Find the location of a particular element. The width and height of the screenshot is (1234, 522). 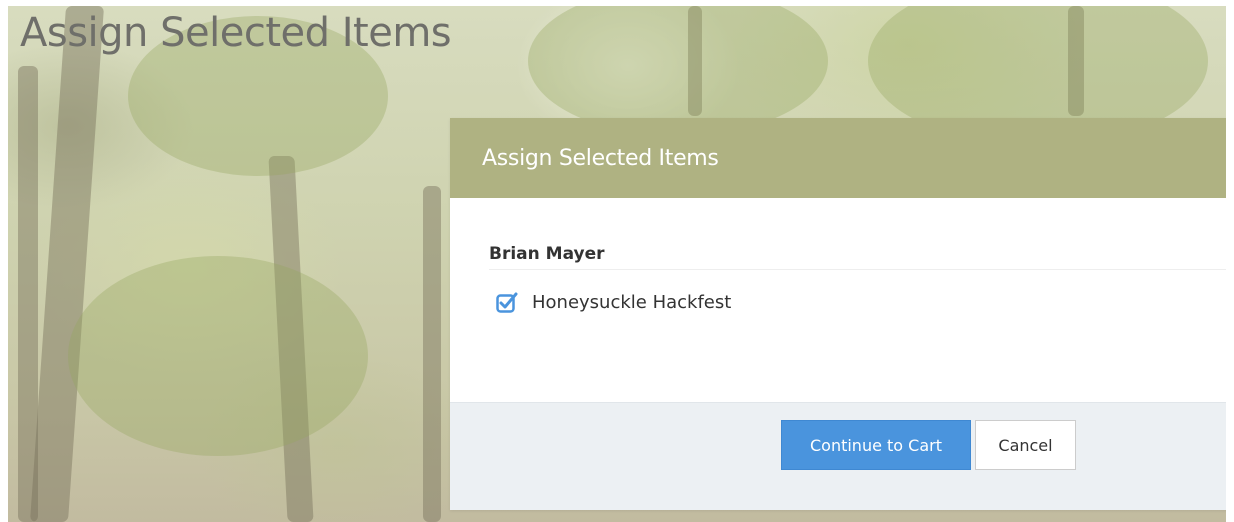

modal-header: Assign Selected Items is located at coordinates (838, 158).